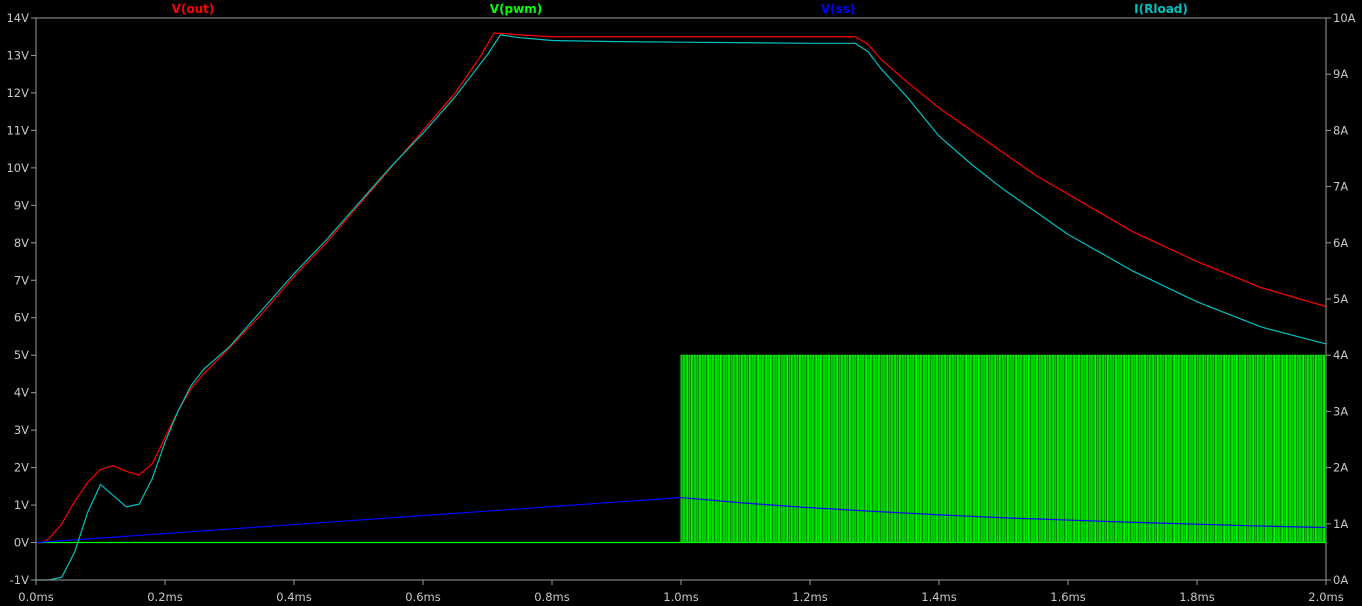 This screenshot has width=1362, height=606. I want to click on x-tick-label: 2.0ms, so click(1325, 597).